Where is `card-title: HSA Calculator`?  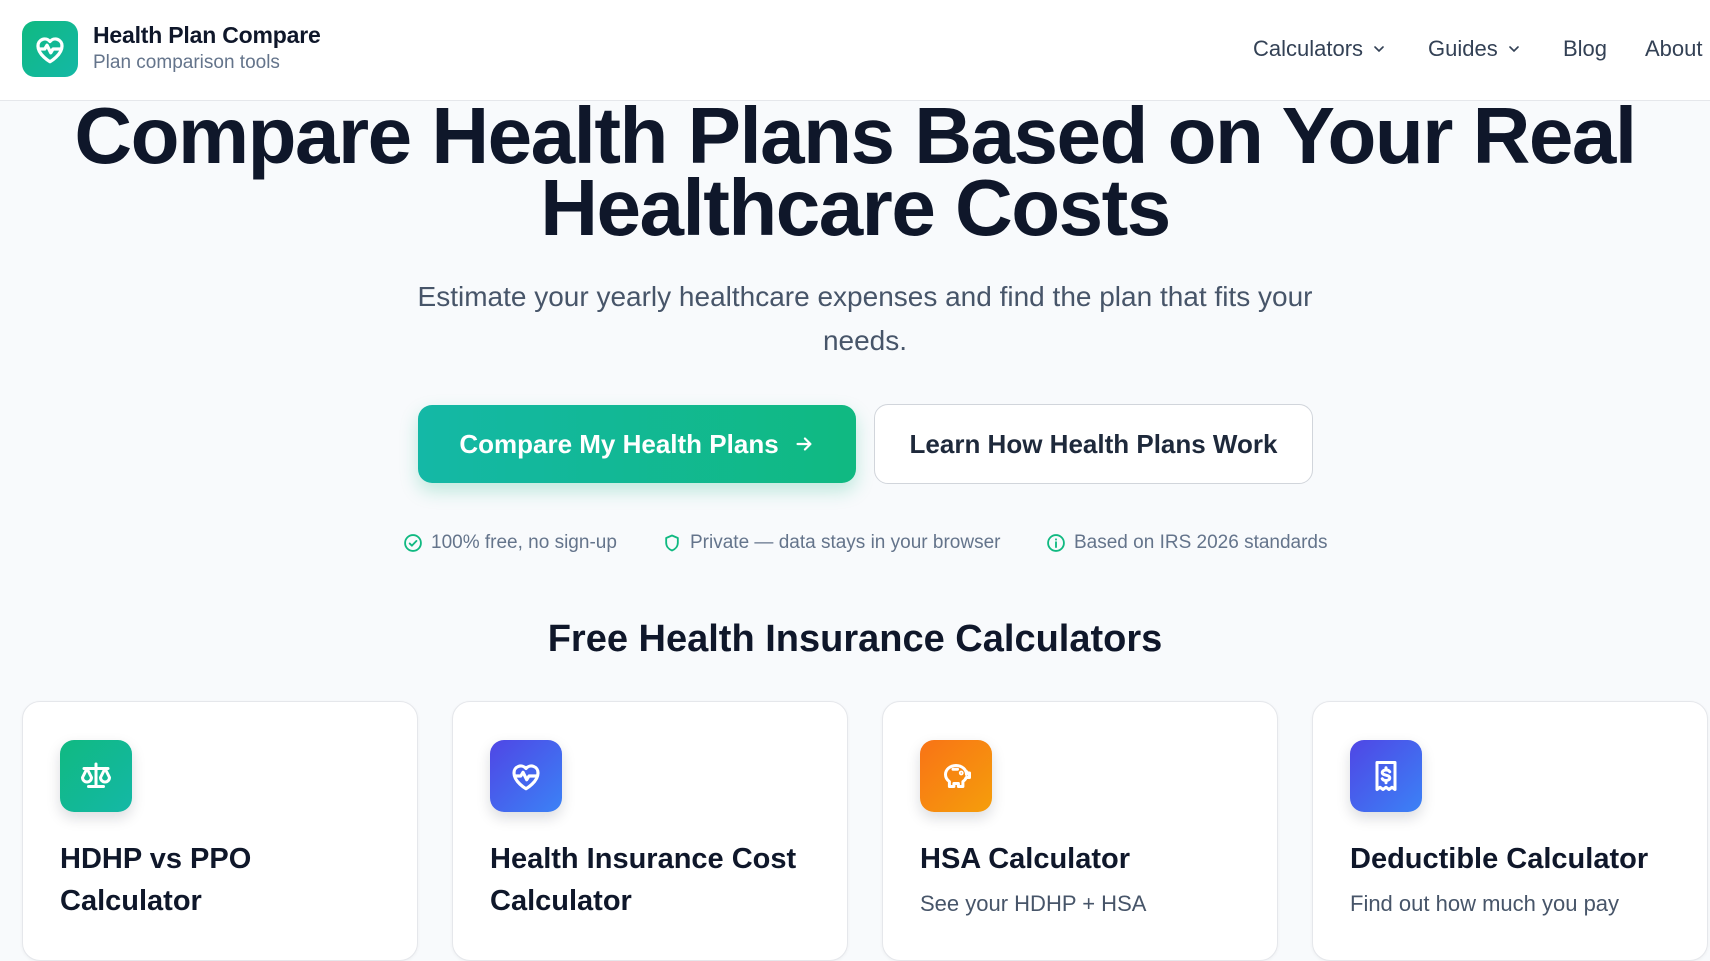
card-title: HSA Calculator is located at coordinates (1025, 859).